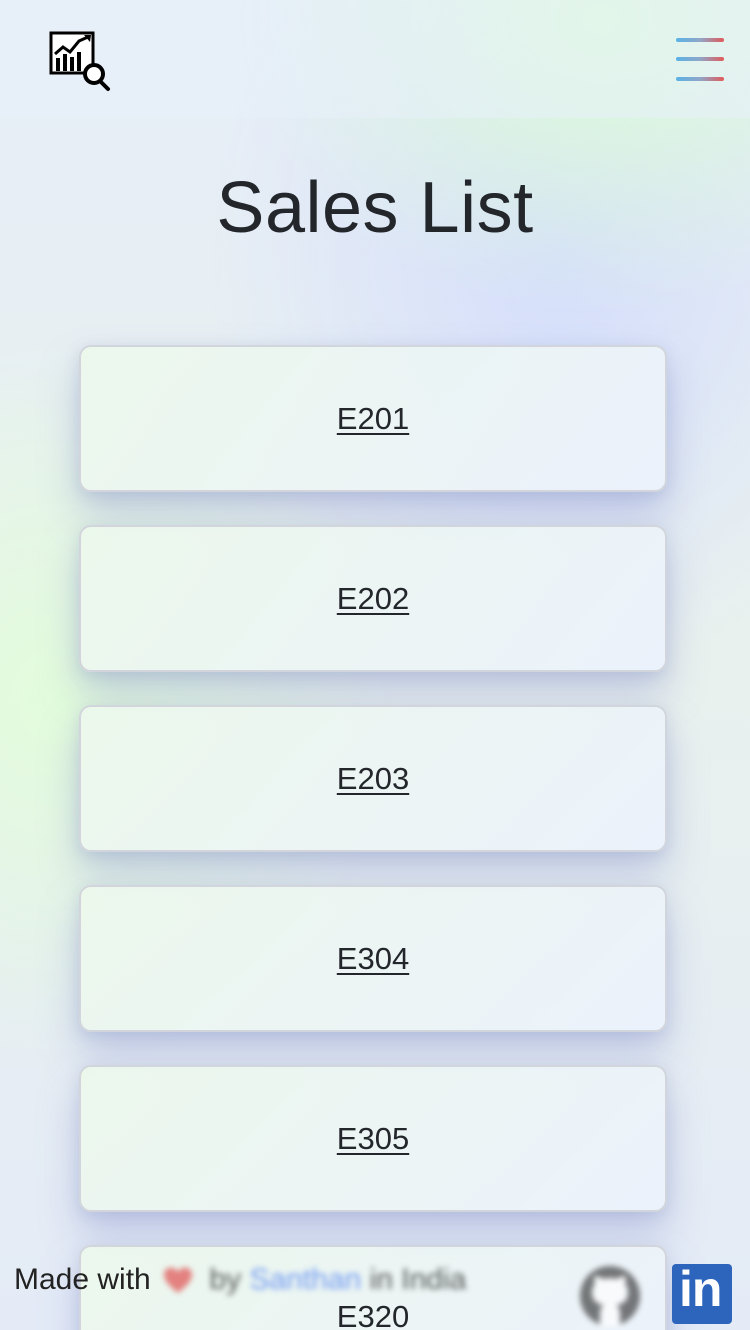 The image size is (750, 1330). I want to click on by-text: by, so click(225, 1279).